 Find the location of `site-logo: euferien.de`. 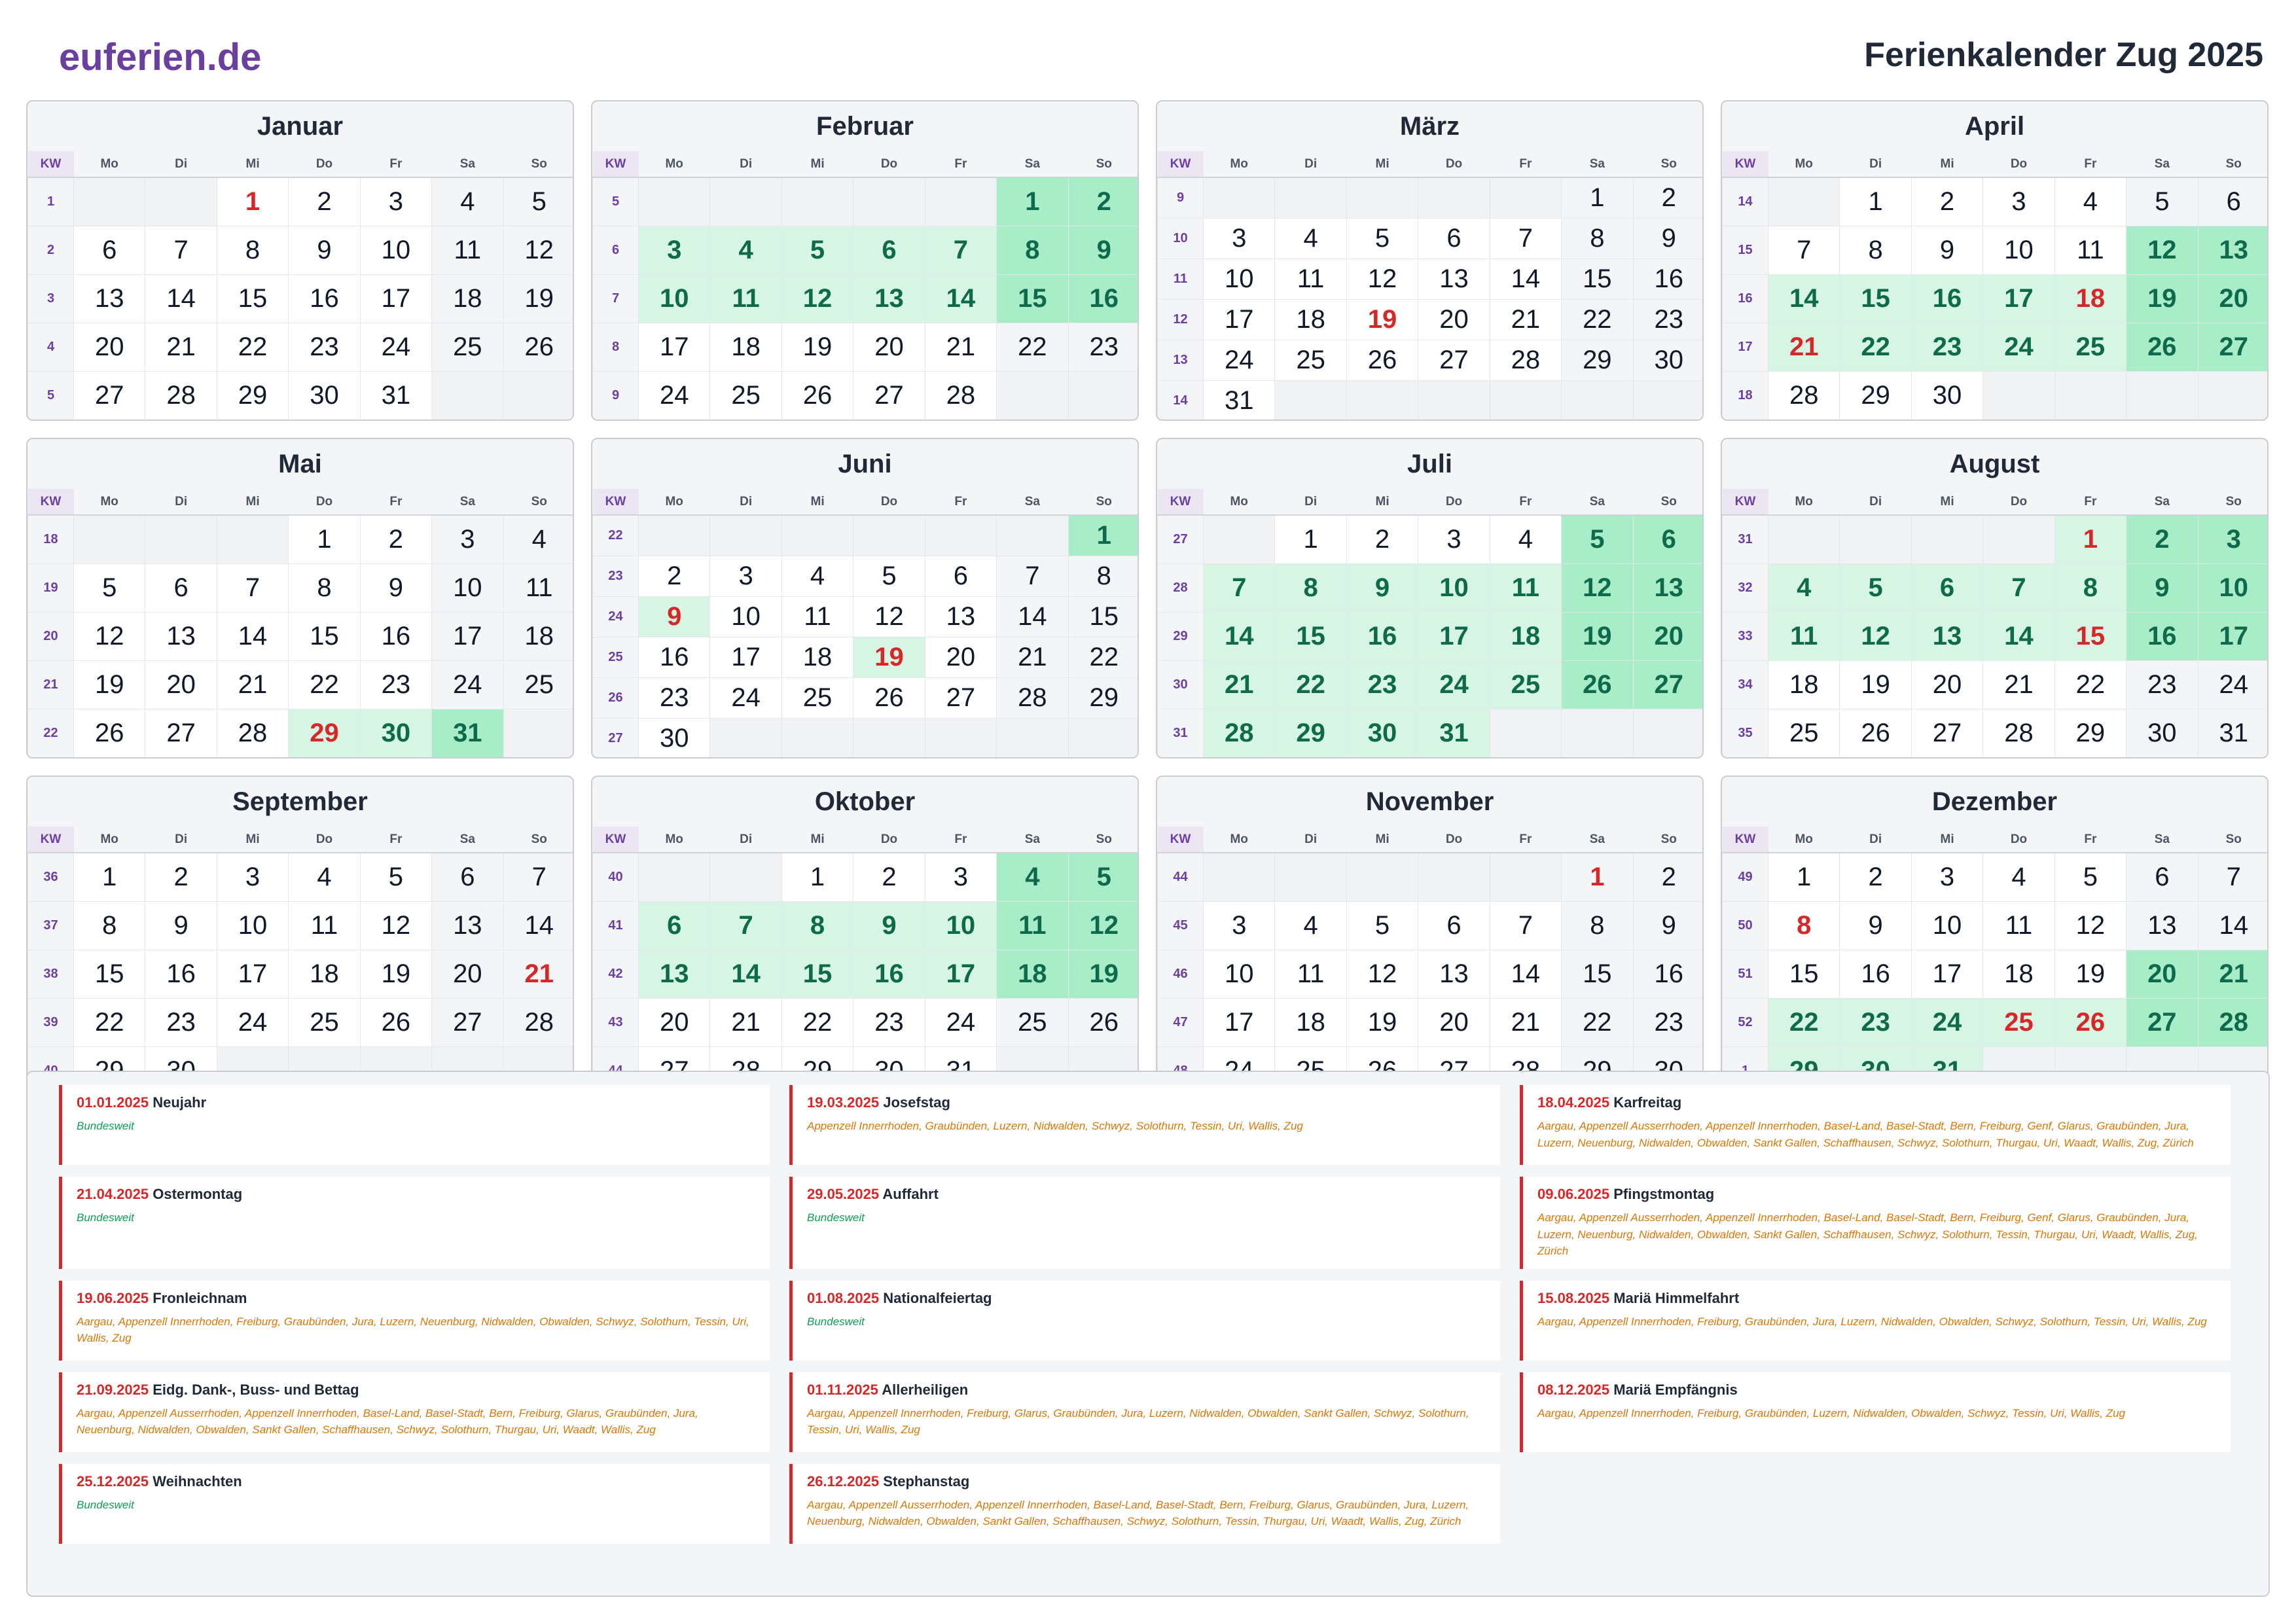

site-logo: euferien.de is located at coordinates (160, 57).